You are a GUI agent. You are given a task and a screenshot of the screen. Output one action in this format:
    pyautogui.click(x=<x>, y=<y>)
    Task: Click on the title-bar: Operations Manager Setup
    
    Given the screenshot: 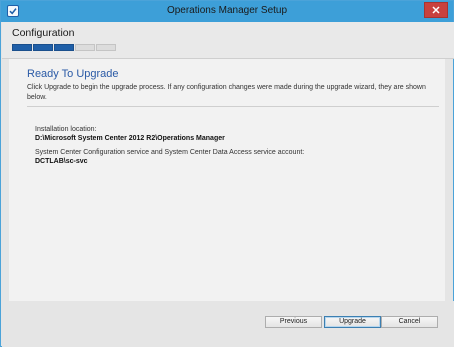 What is the action you would take?
    pyautogui.click(x=227, y=11)
    